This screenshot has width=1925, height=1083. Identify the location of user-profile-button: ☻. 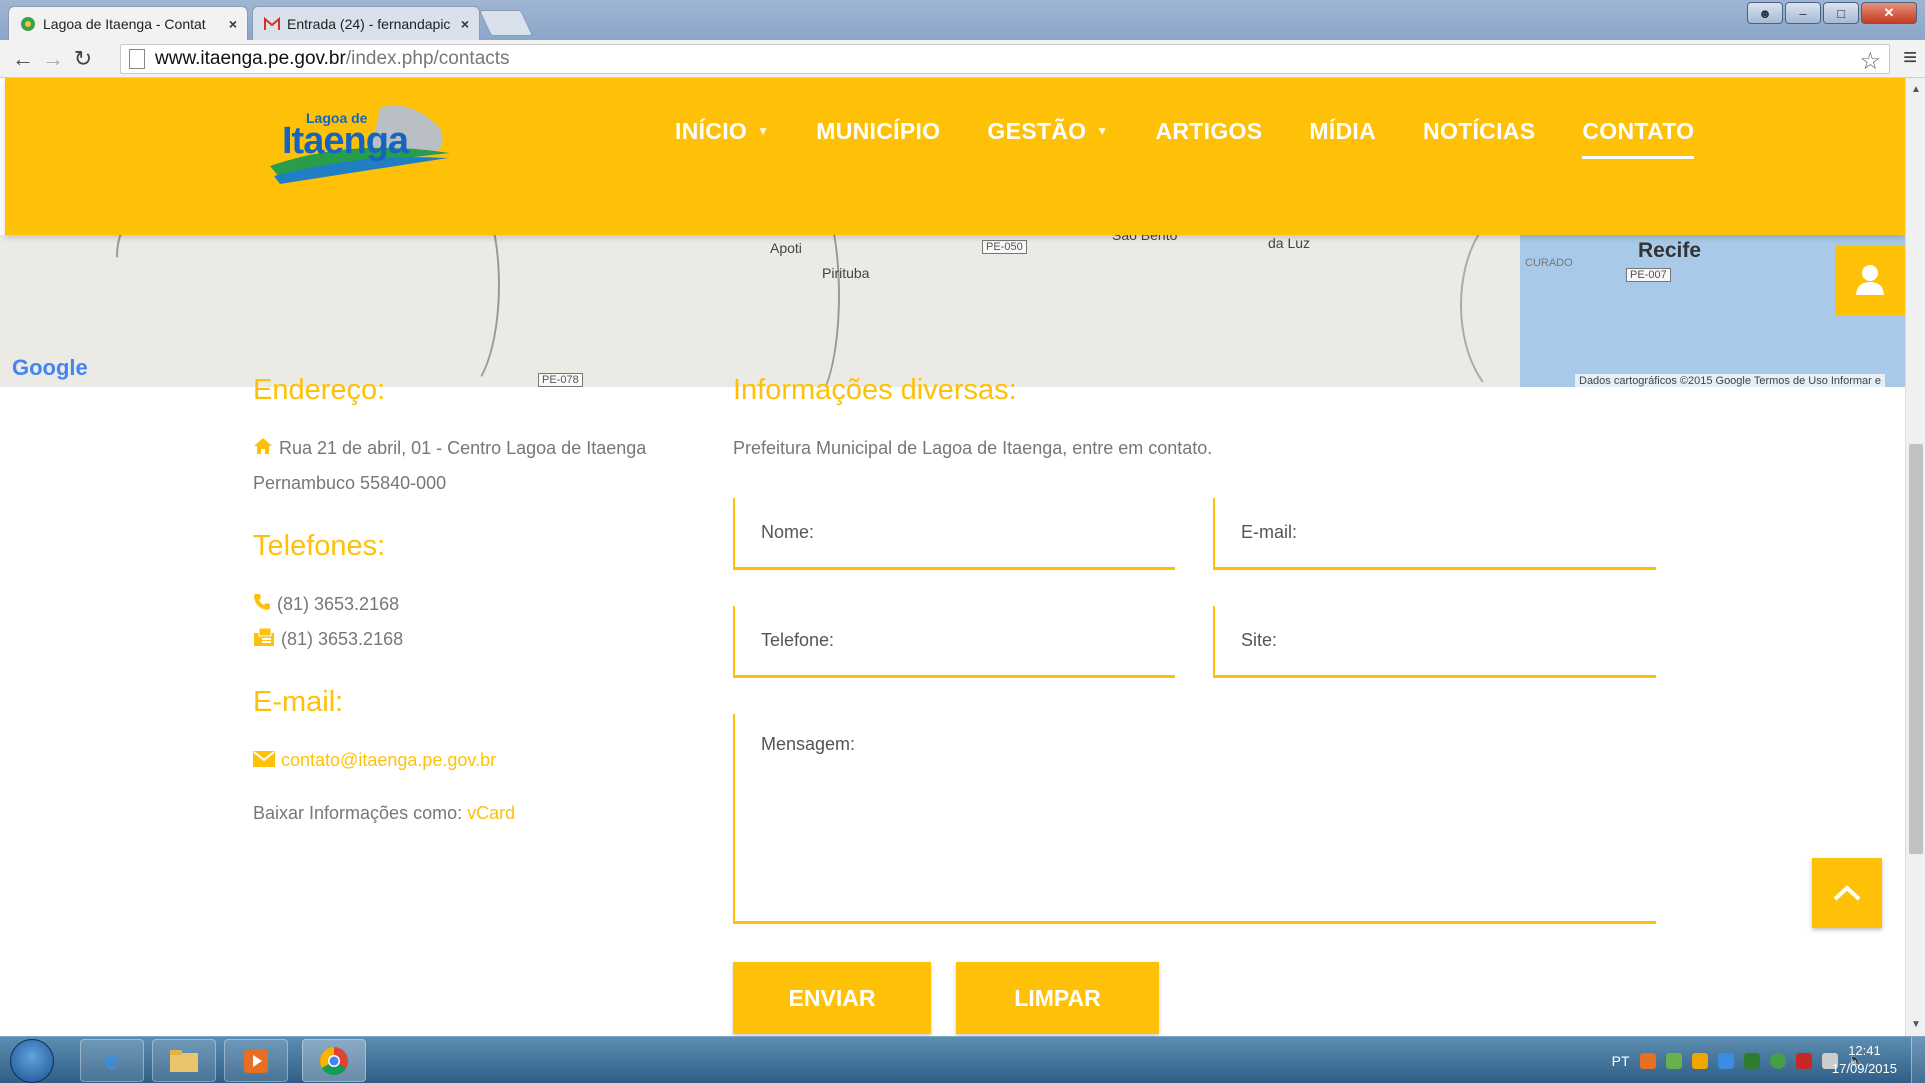
(1765, 13).